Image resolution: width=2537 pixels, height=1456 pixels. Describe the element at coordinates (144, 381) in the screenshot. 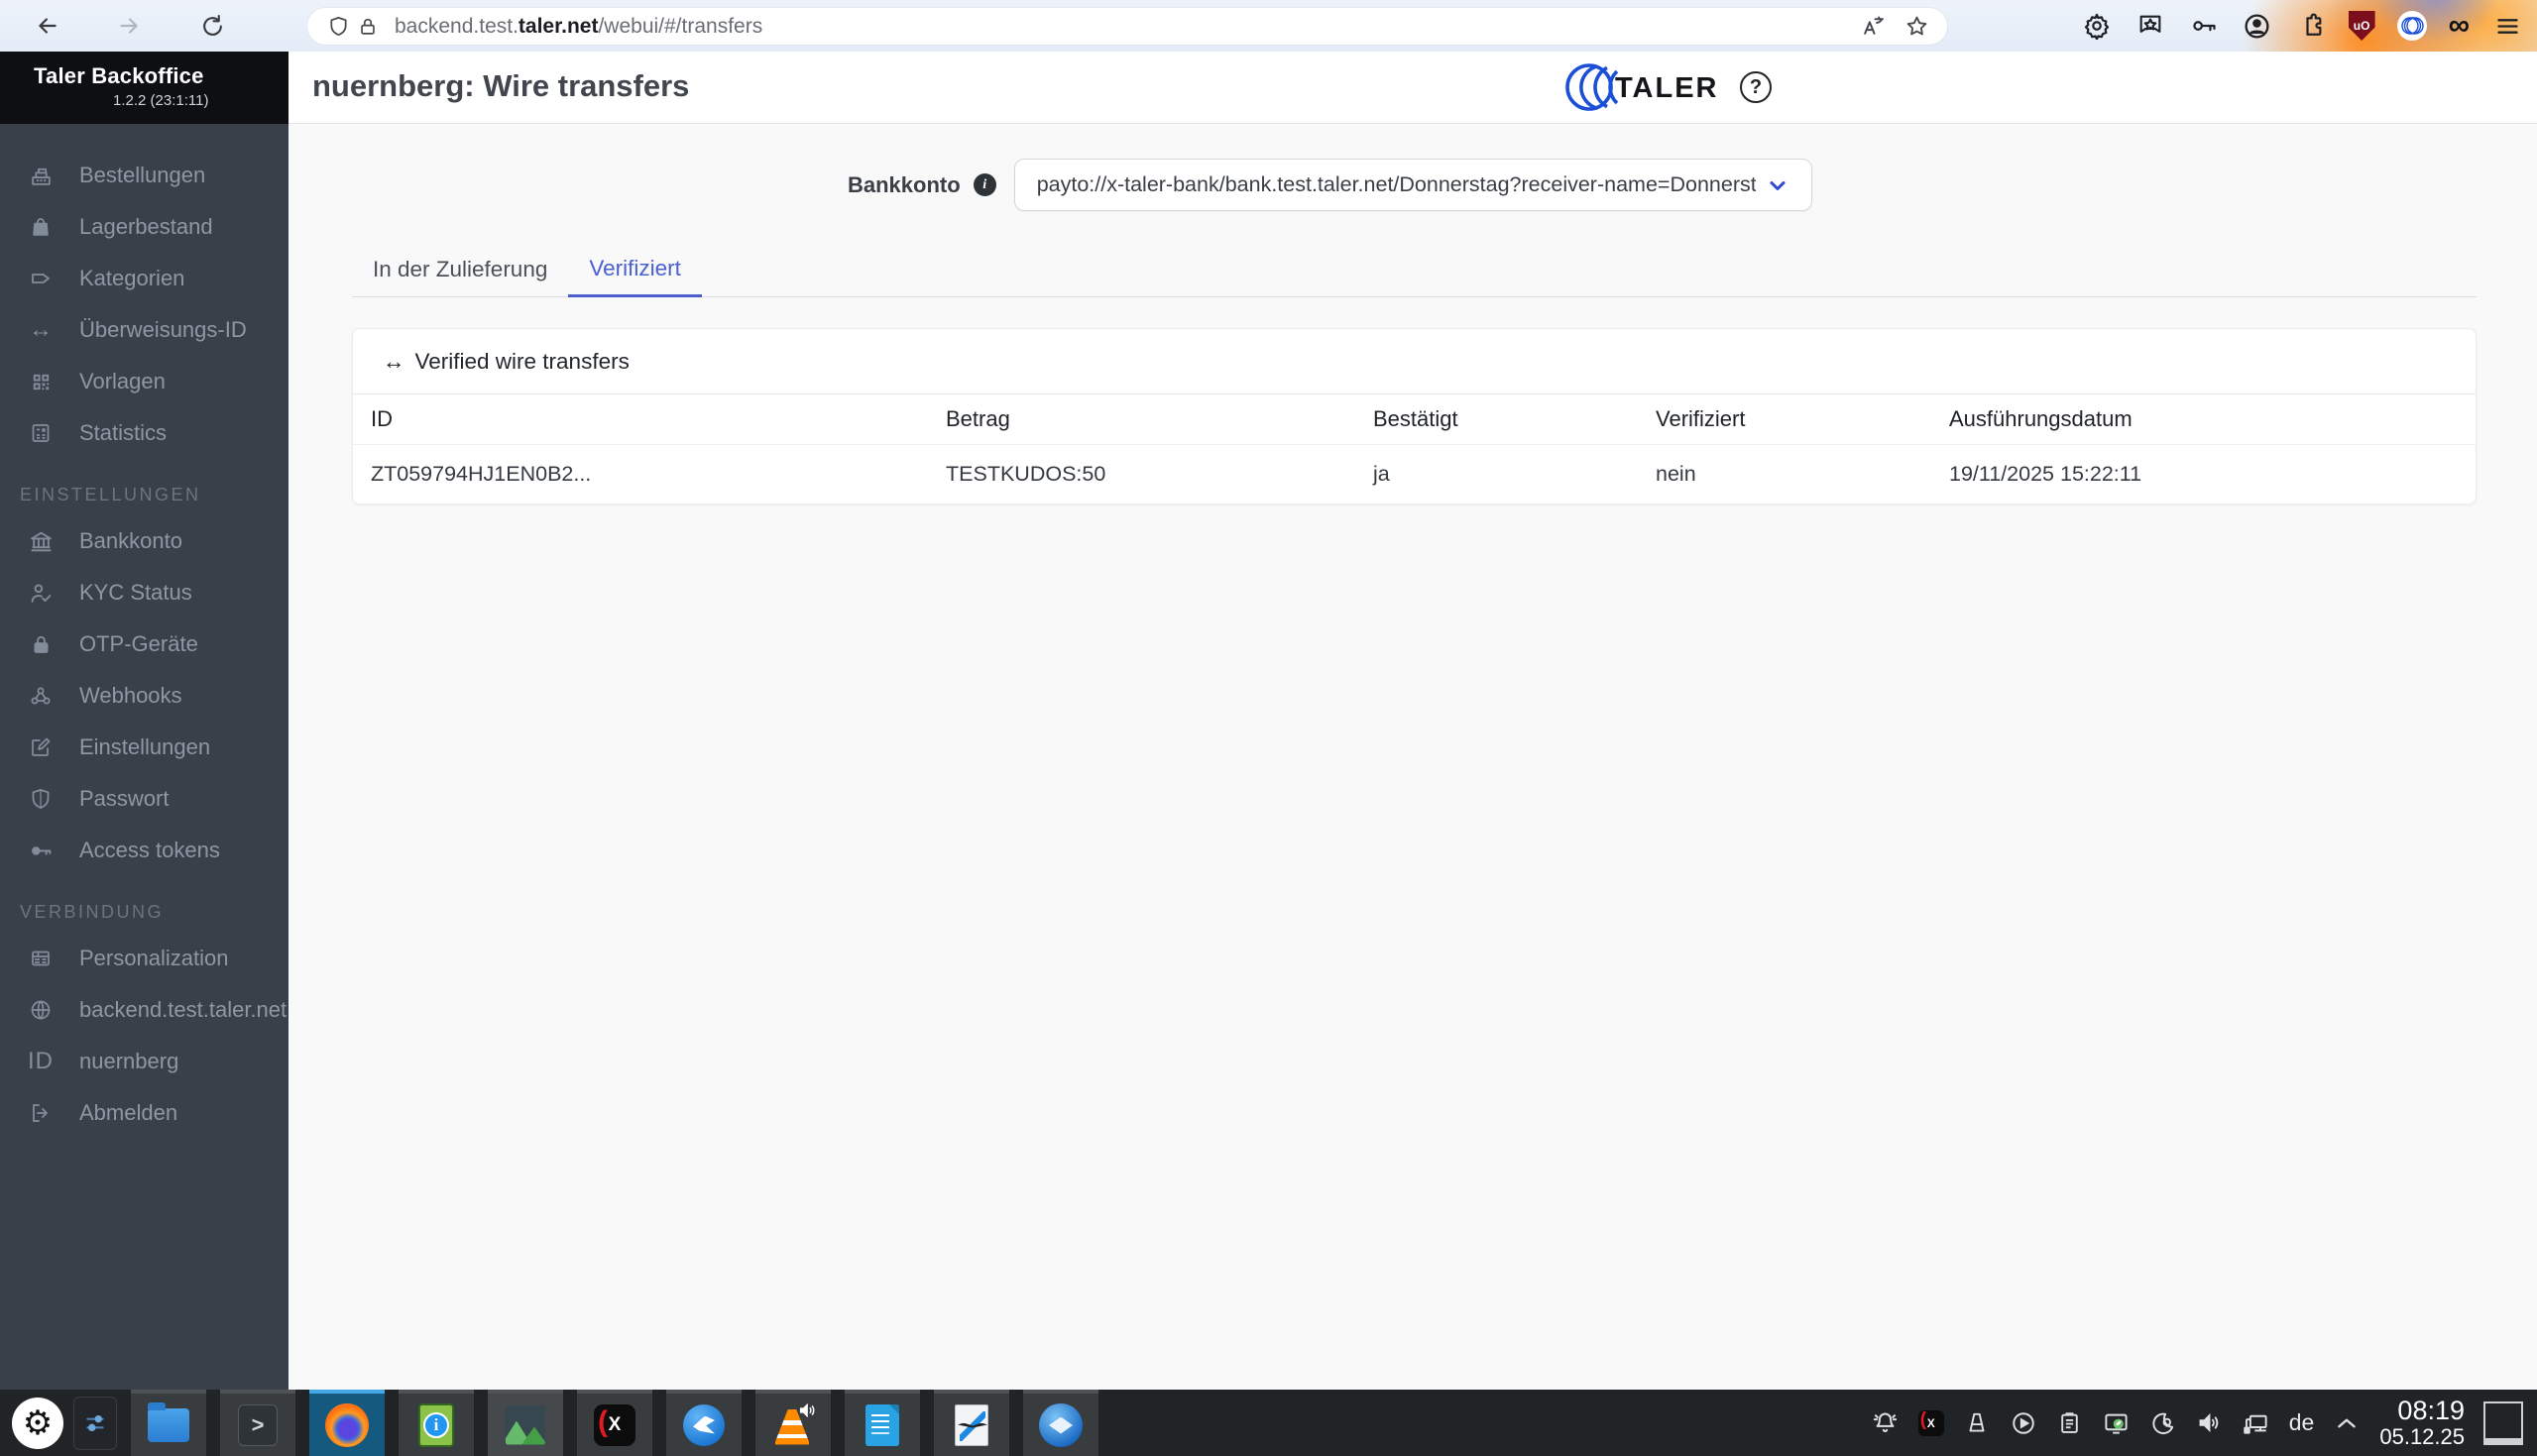

I see `sidebar-item-vorlagen: Vorlagen` at that location.